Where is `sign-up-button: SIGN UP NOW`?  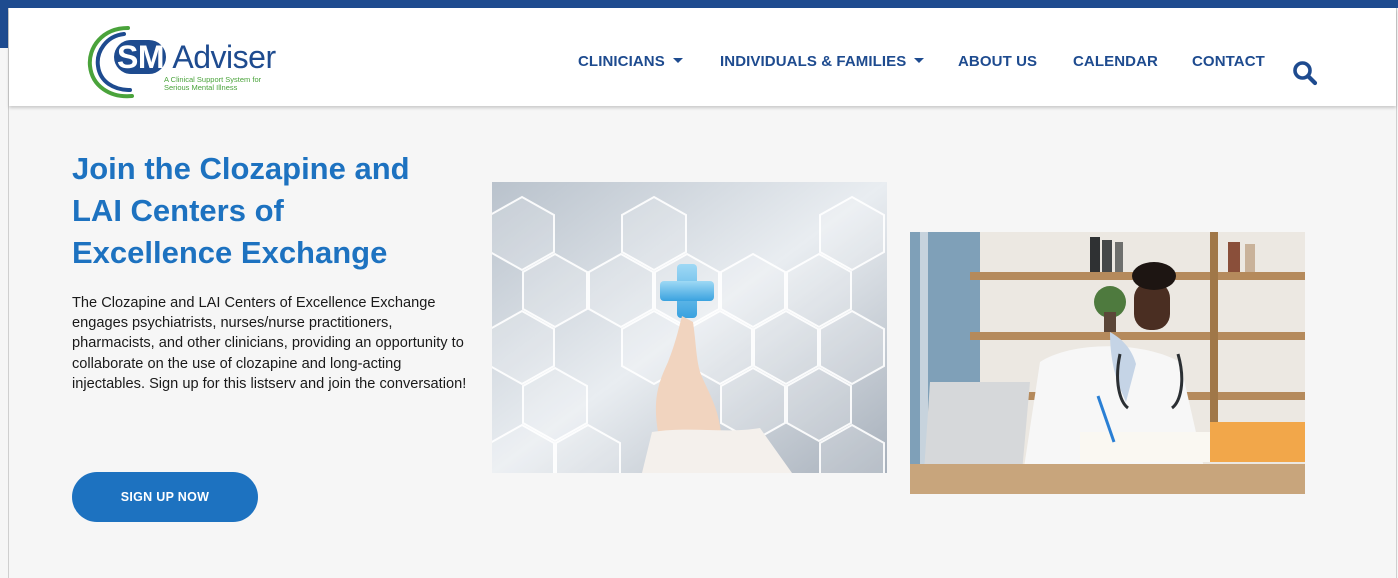
sign-up-button: SIGN UP NOW is located at coordinates (165, 497).